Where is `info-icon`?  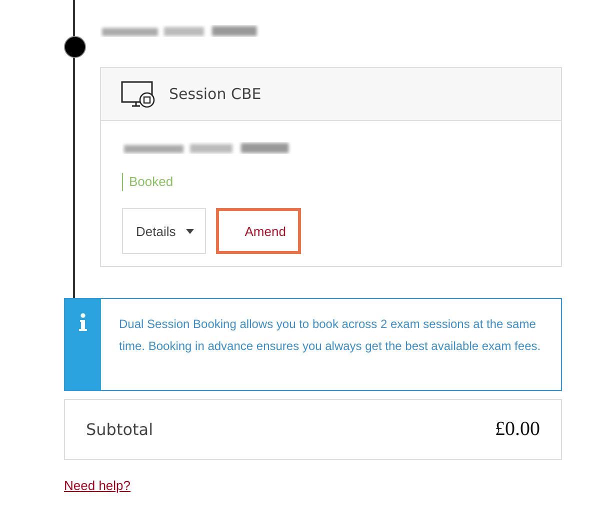
info-icon is located at coordinates (83, 322).